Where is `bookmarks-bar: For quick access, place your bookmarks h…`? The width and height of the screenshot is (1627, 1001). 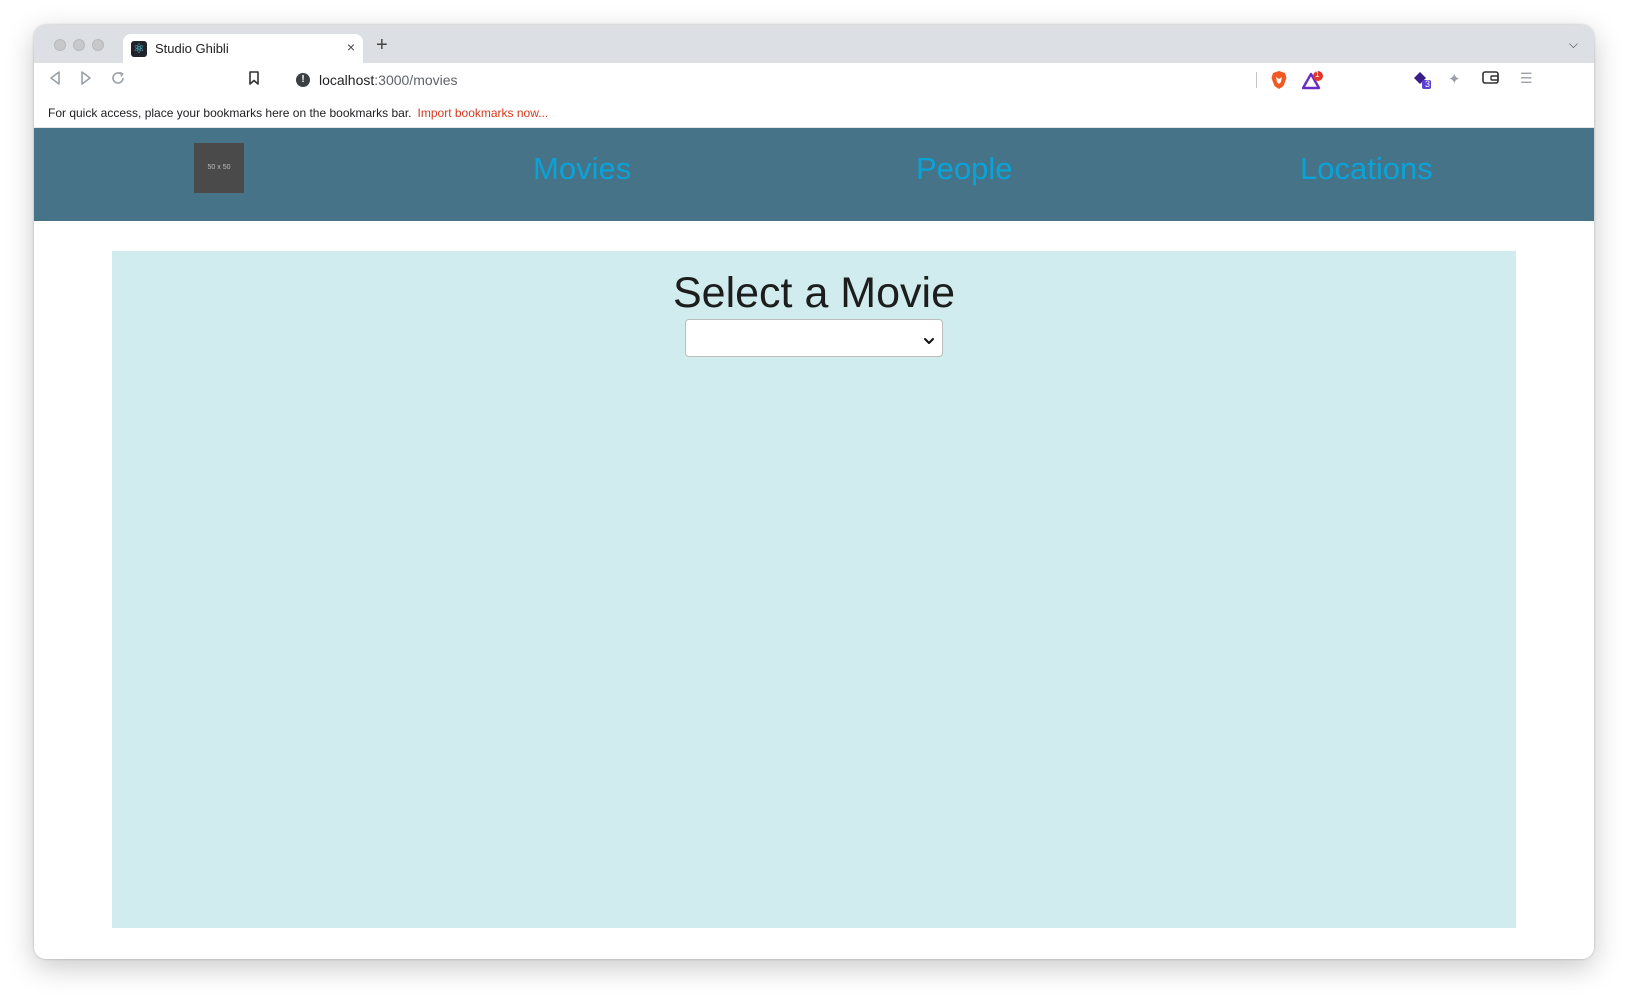
bookmarks-bar: For quick access, place your bookmarks h… is located at coordinates (814, 112).